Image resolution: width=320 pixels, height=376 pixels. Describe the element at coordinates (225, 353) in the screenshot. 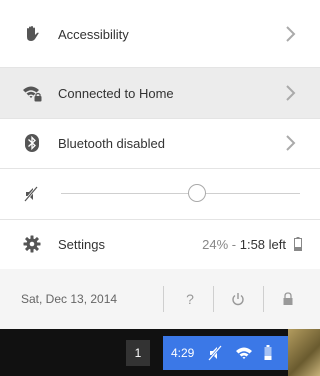

I see `status-tray: 4:29` at that location.